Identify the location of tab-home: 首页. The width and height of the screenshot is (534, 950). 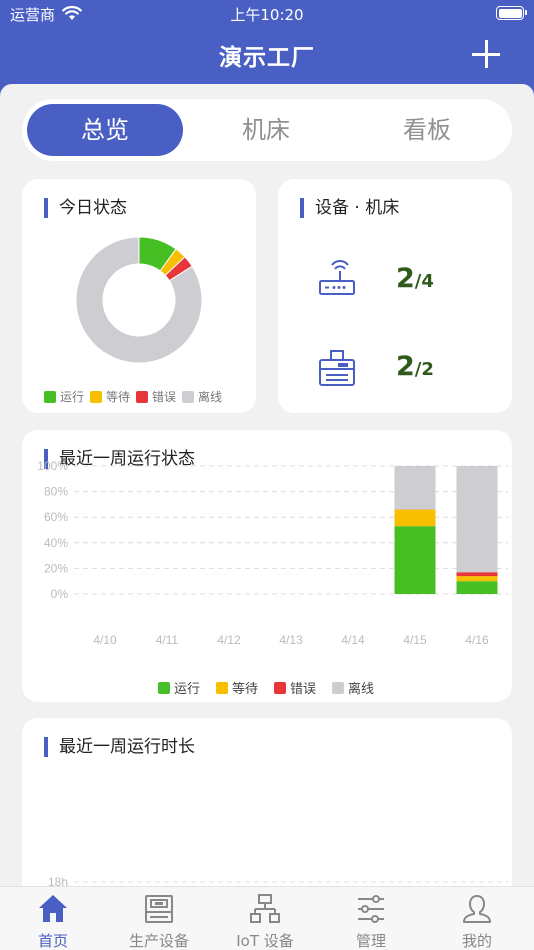
(53, 918).